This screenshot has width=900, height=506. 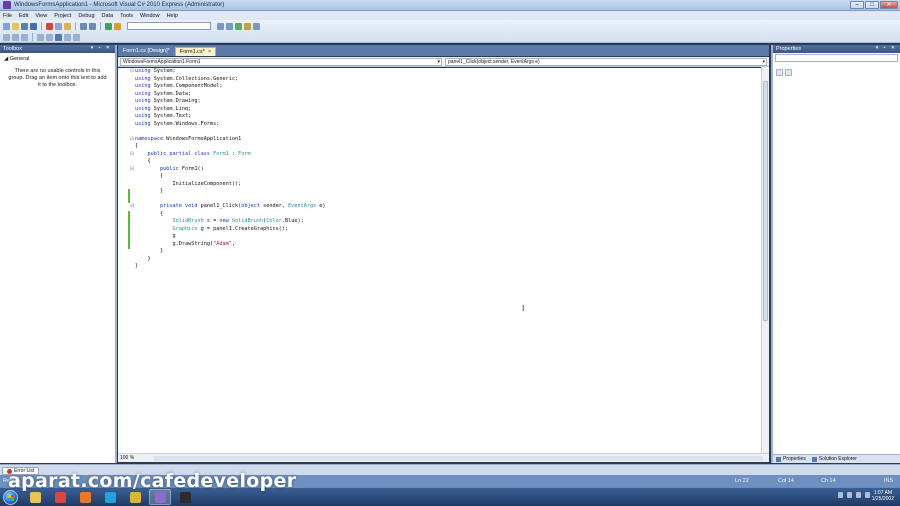 I want to click on open-file-icon, so click(x=15, y=26).